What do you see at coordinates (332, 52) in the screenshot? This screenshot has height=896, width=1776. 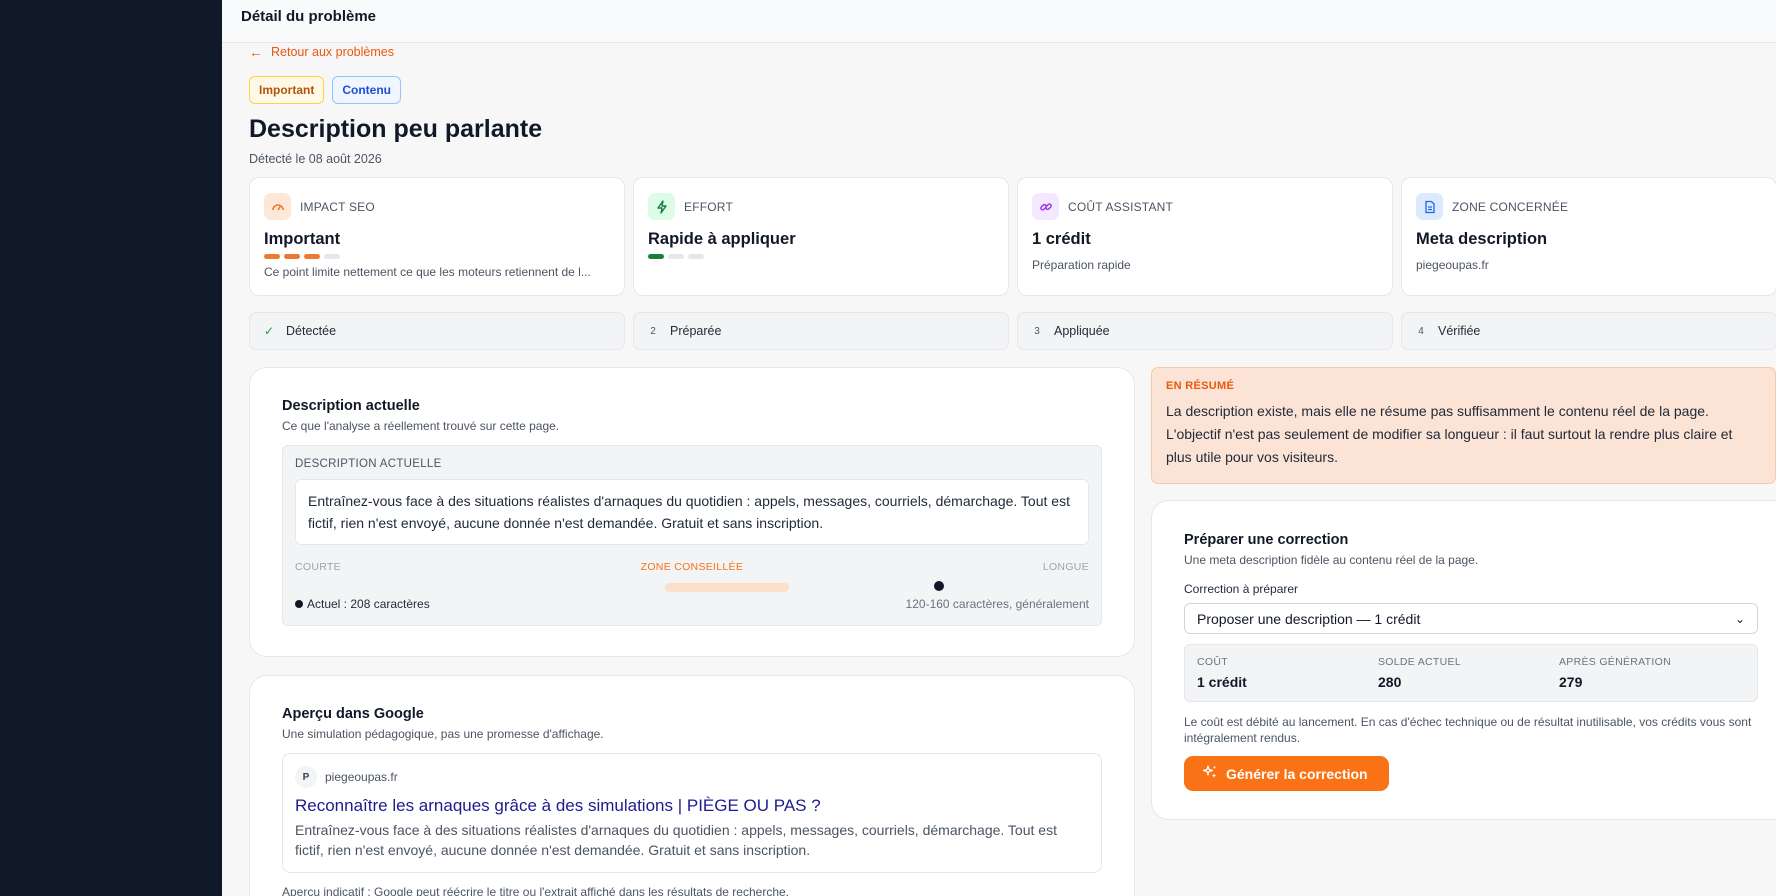 I see `back-link-label: Retour aux problèmes` at bounding box center [332, 52].